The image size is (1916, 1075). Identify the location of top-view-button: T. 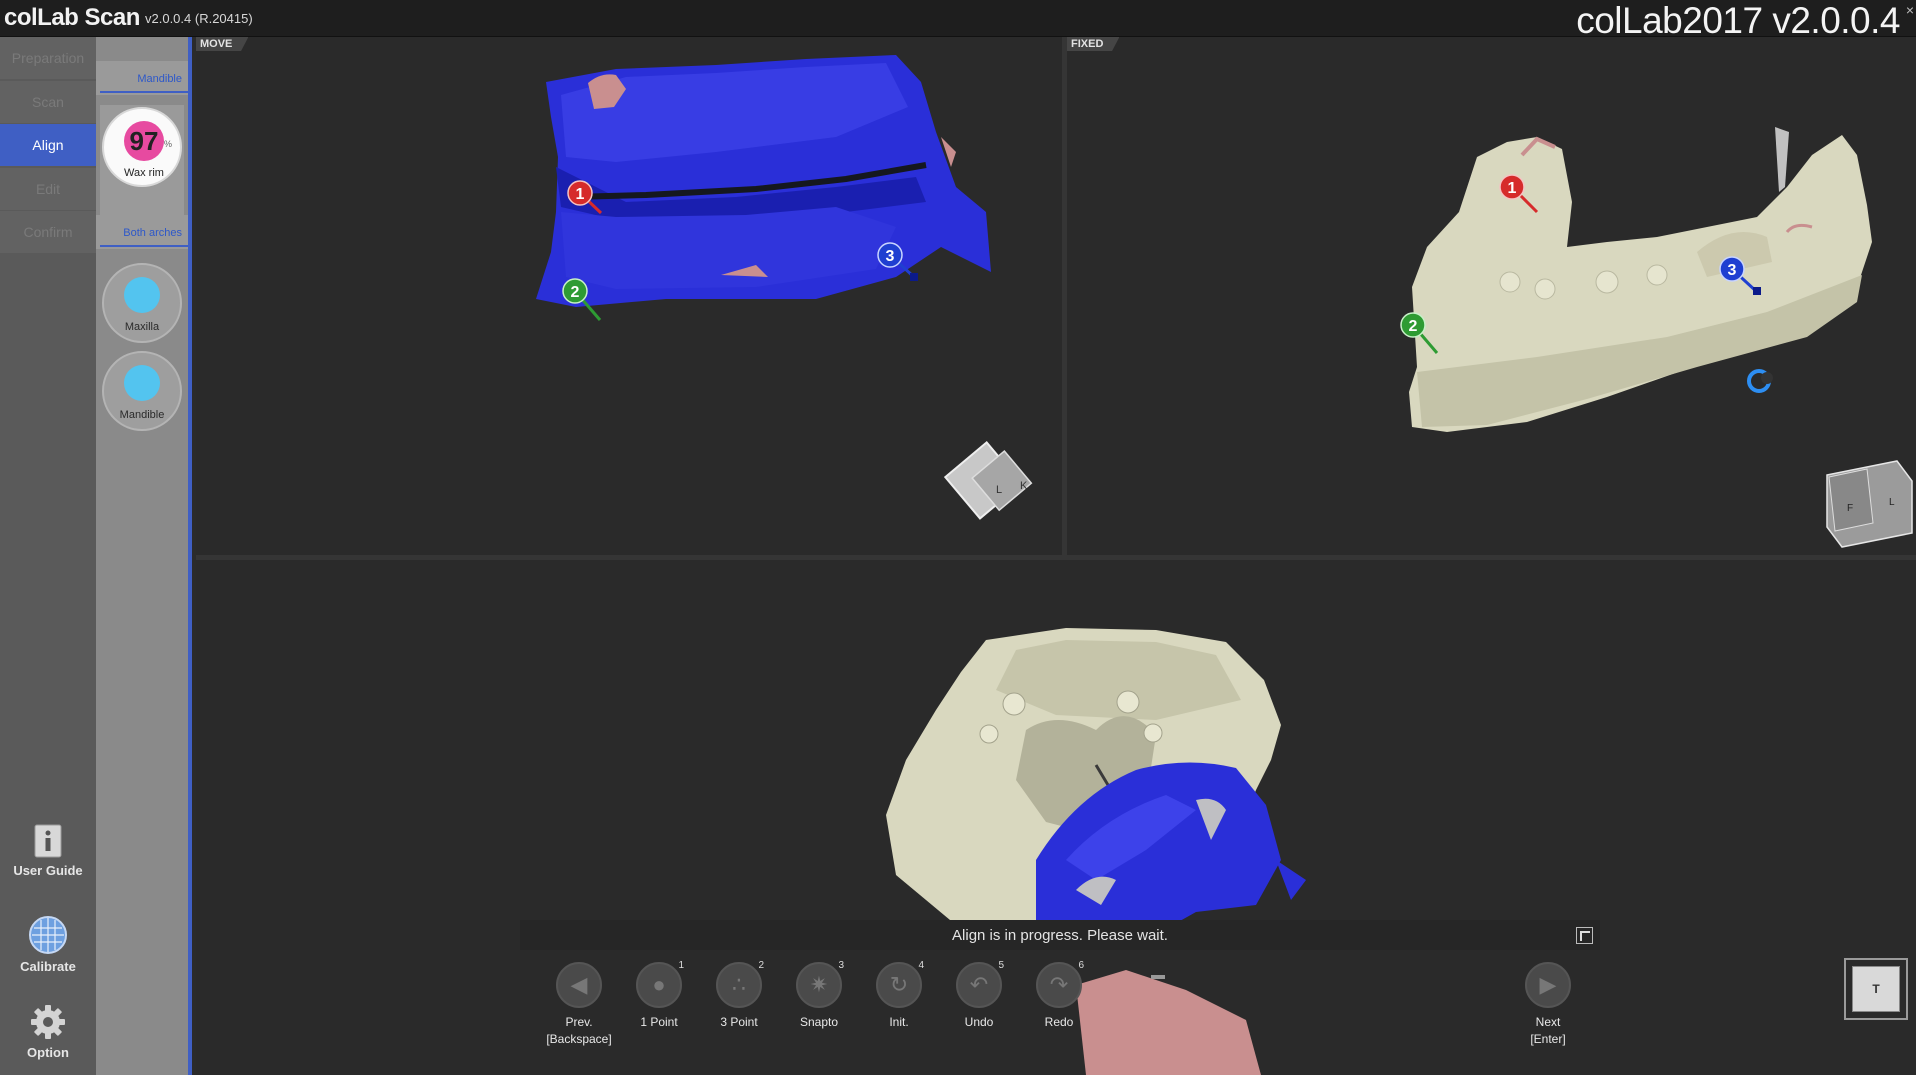
(1876, 989).